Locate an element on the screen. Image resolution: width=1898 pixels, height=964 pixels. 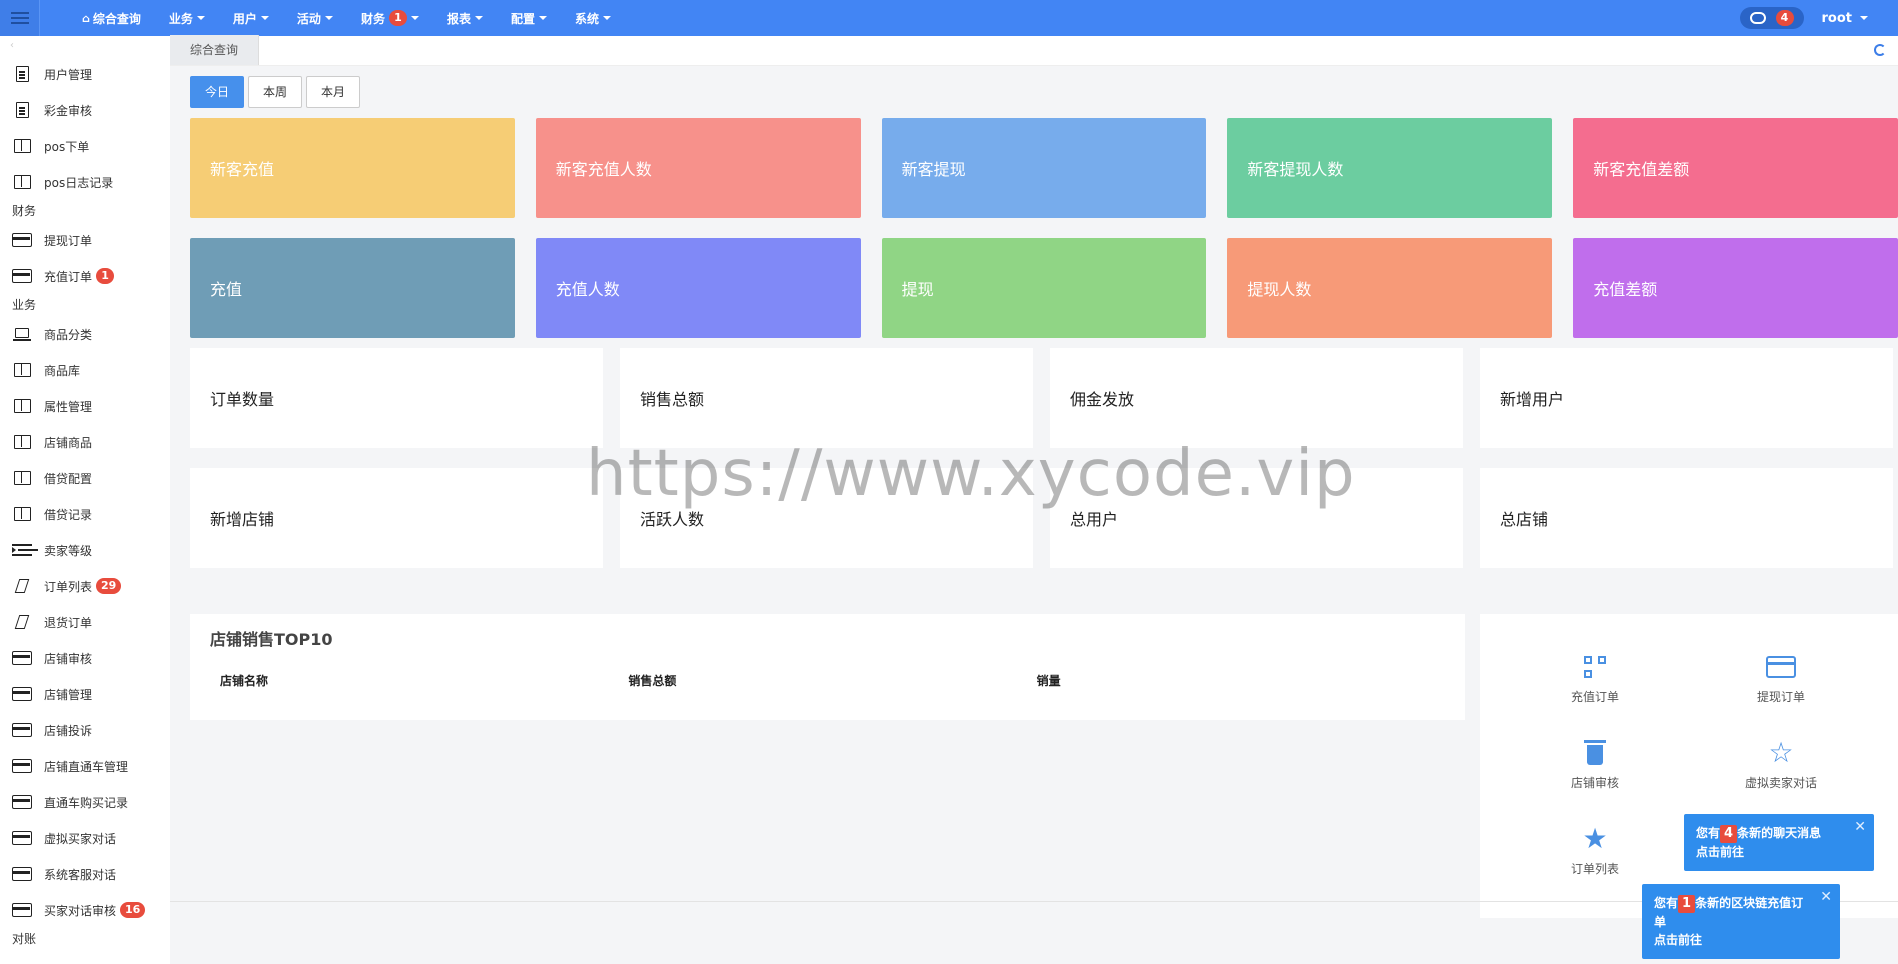
nav-item: 活动 is located at coordinates (315, 18).